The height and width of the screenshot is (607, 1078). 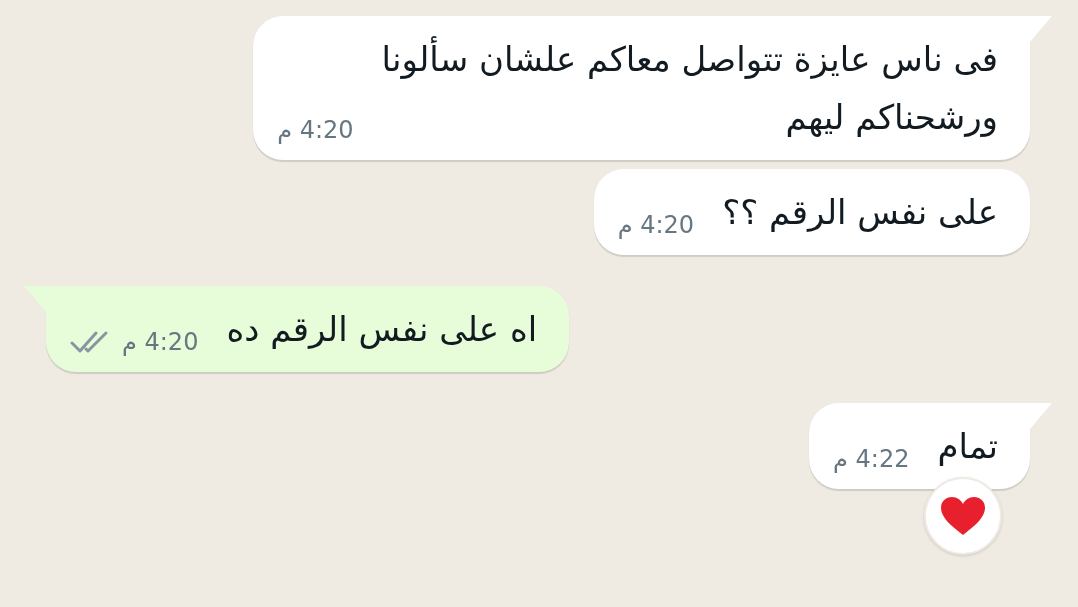 I want to click on heart-icon, so click(x=963, y=516).